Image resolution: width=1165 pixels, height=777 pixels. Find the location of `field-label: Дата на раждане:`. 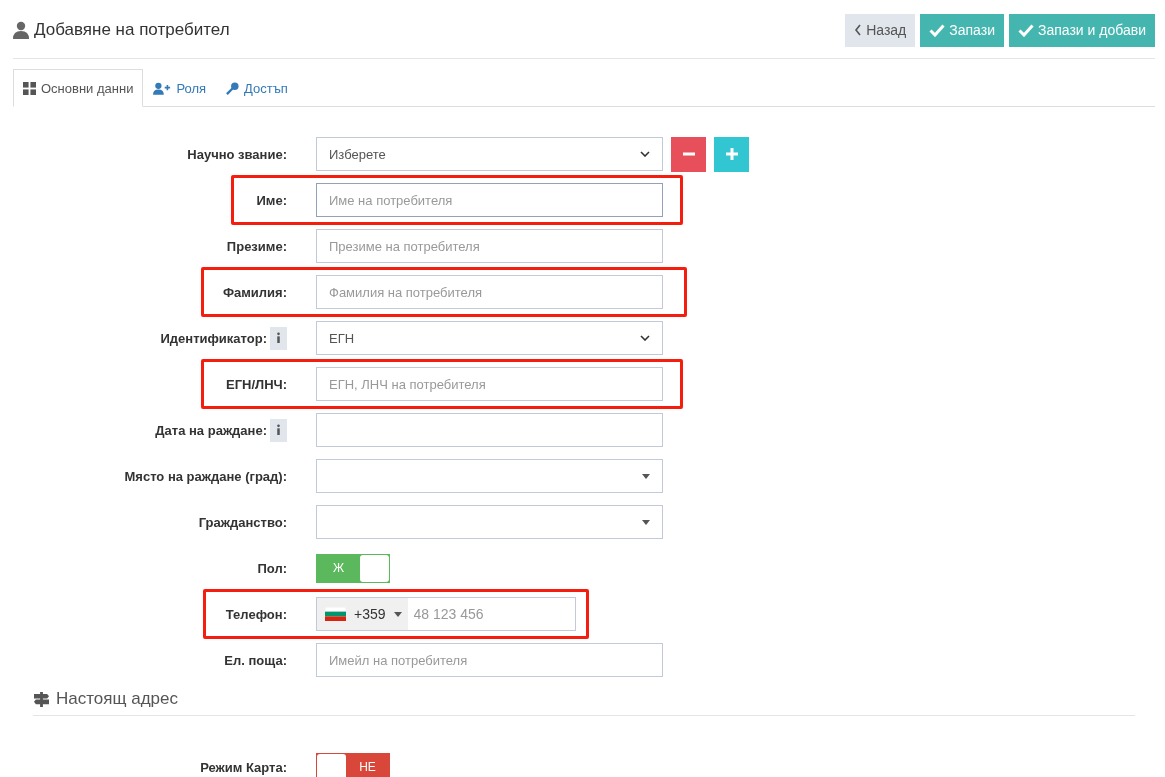

field-label: Дата на раждане: is located at coordinates (211, 430).